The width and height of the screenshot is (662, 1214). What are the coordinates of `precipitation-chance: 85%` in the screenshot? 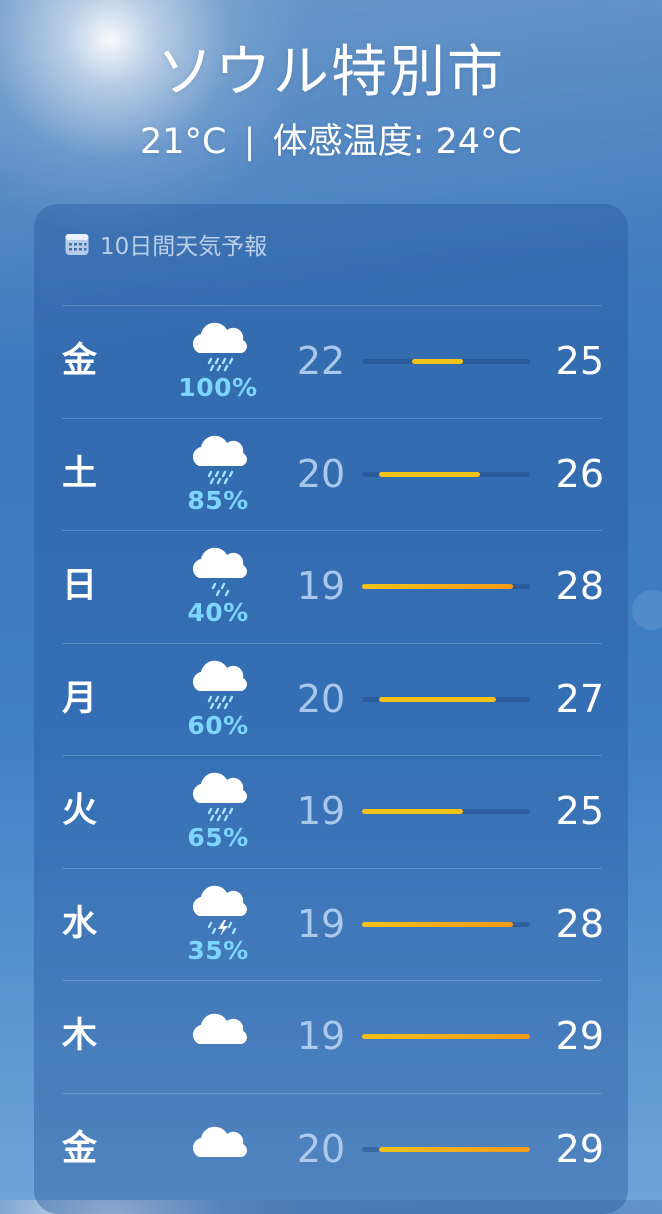 It's located at (218, 500).